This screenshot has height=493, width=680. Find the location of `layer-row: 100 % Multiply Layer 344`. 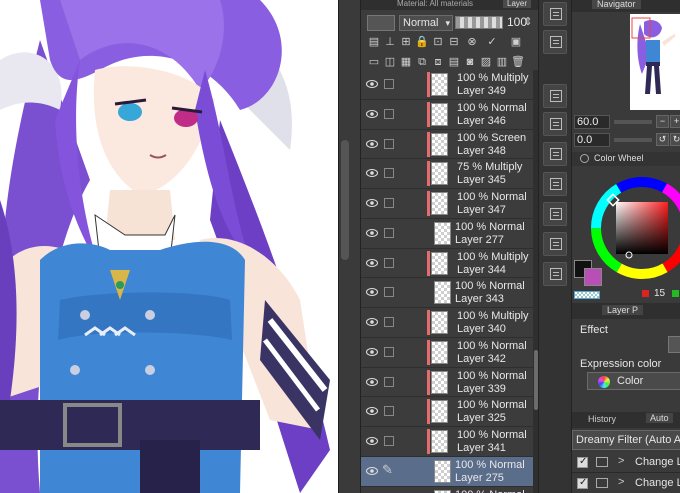

layer-row: 100 % Multiply Layer 344 is located at coordinates (447, 263).